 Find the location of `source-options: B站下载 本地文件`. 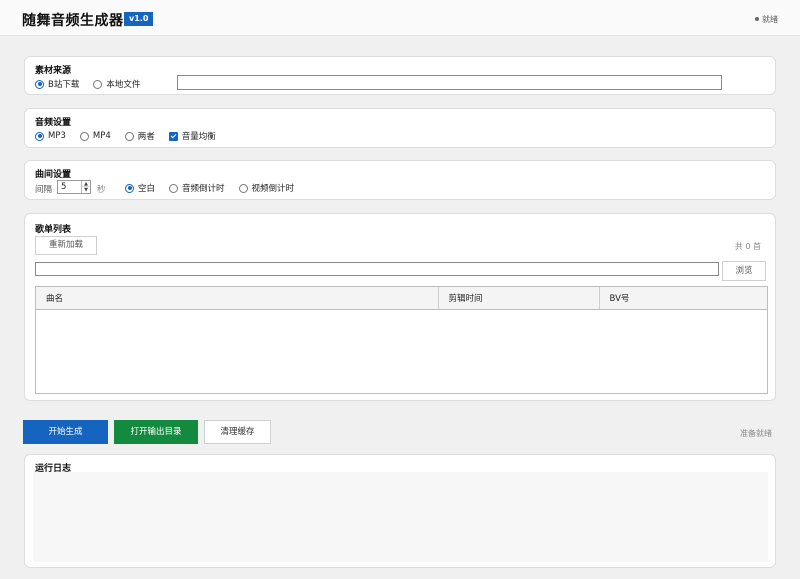

source-options: B站下载 本地文件 is located at coordinates (94, 84).